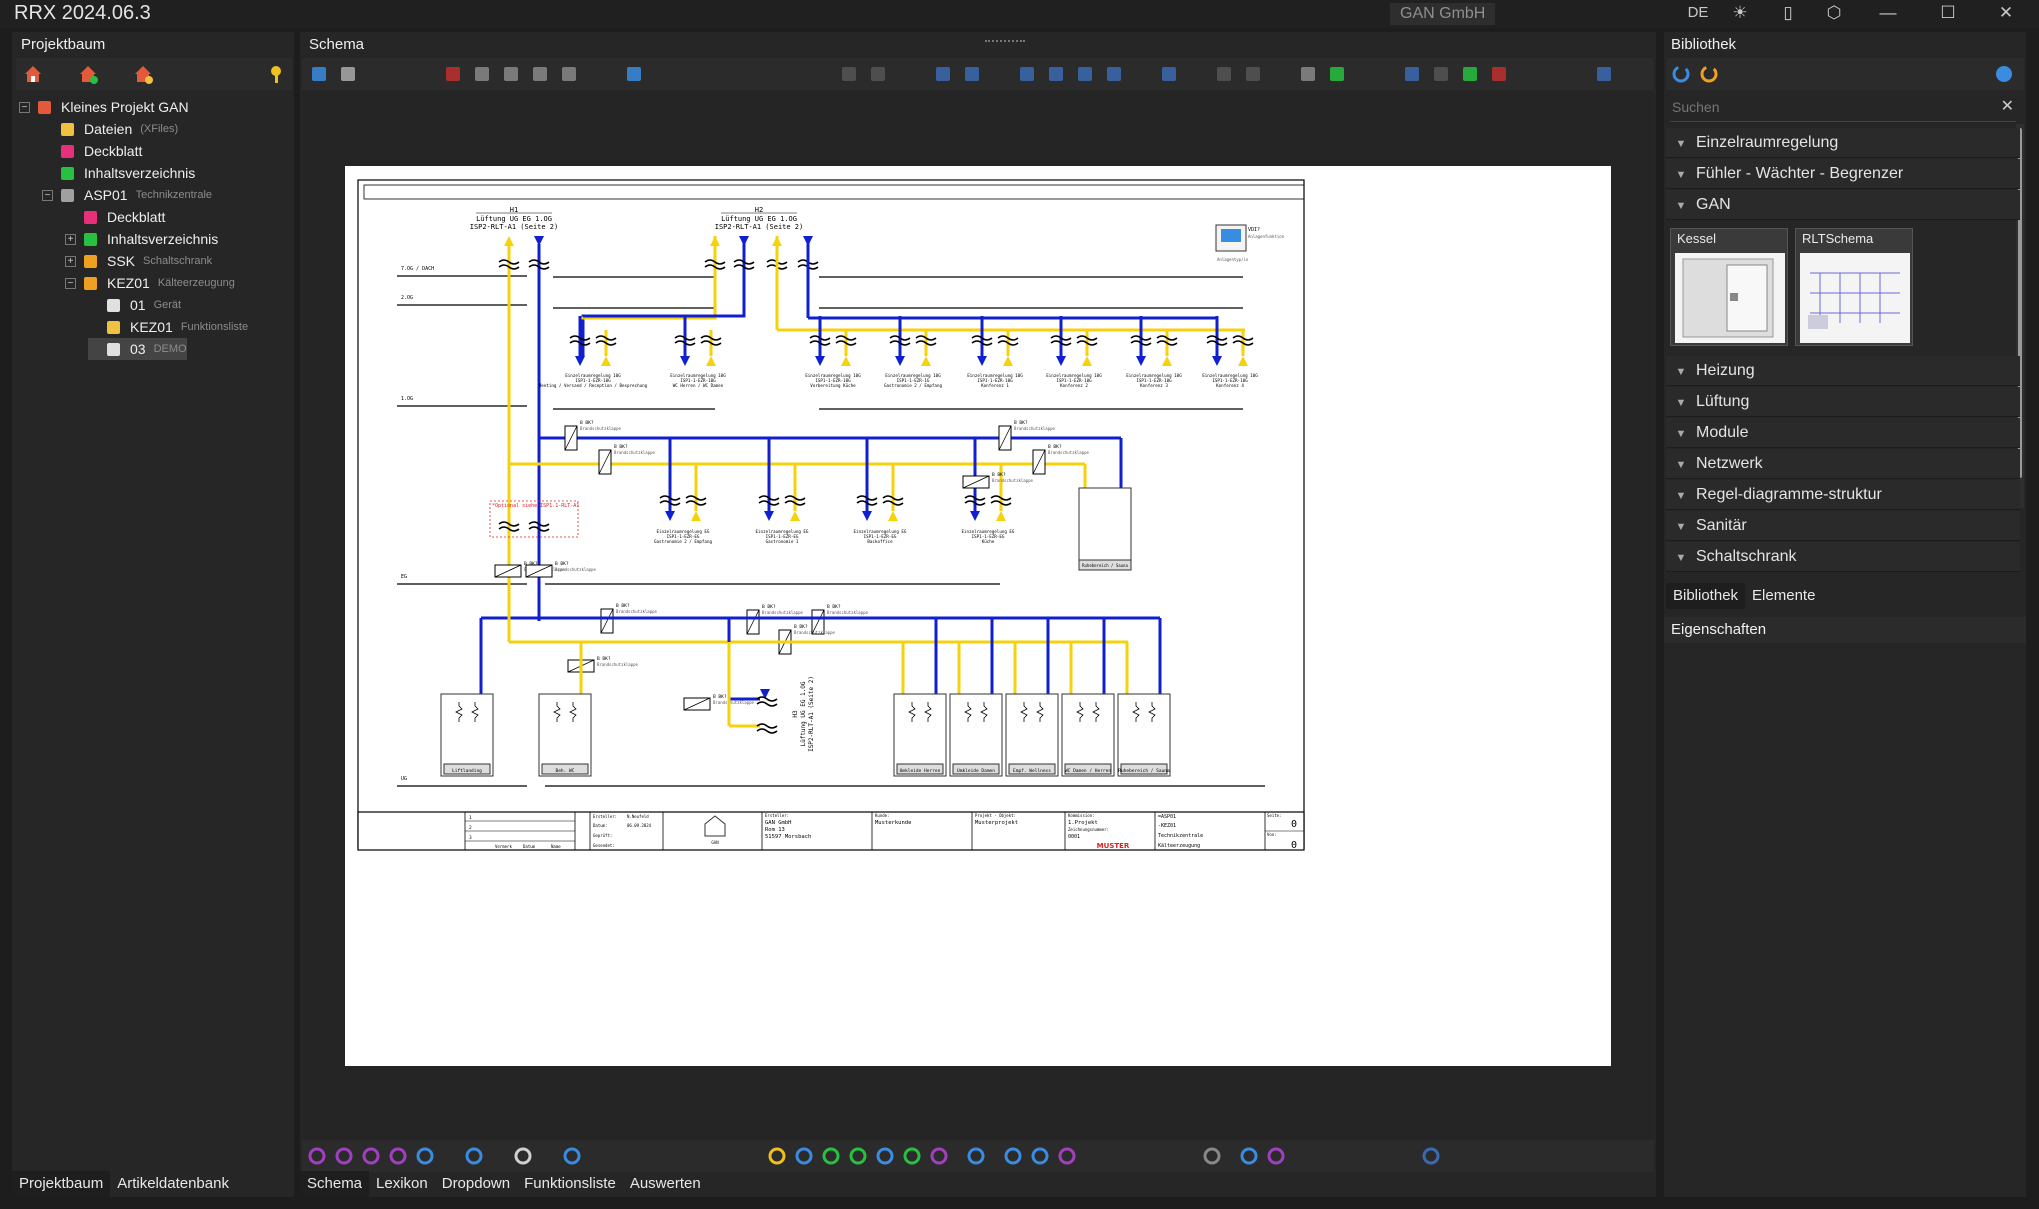 This screenshot has width=2039, height=1209. Describe the element at coordinates (1040, 1156) in the screenshot. I see `line-tool-icon` at that location.